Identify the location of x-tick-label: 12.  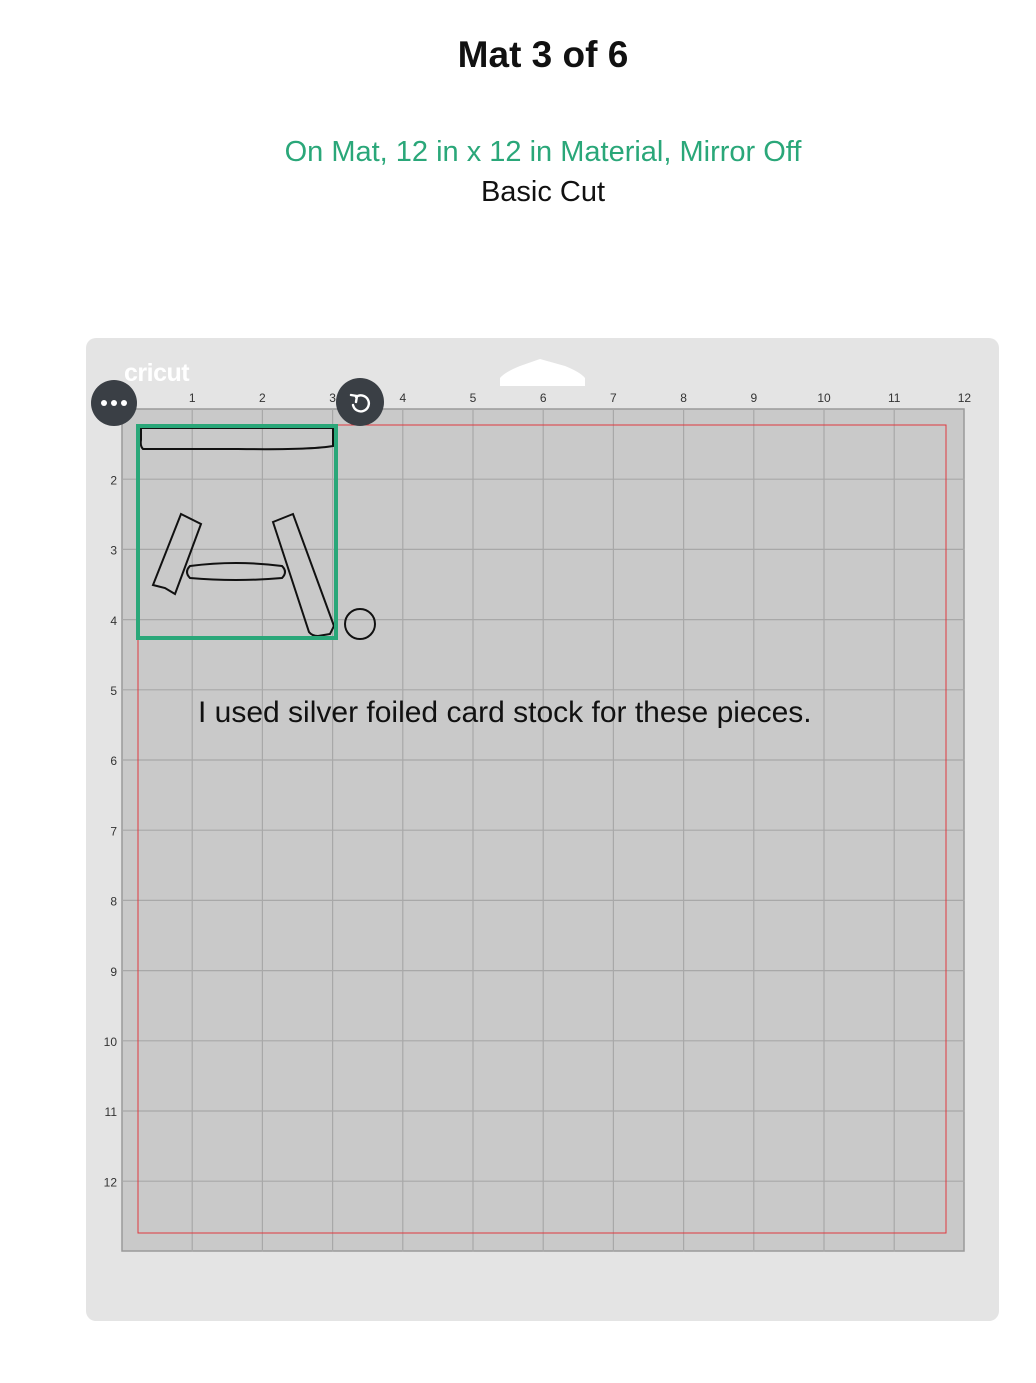
(965, 398).